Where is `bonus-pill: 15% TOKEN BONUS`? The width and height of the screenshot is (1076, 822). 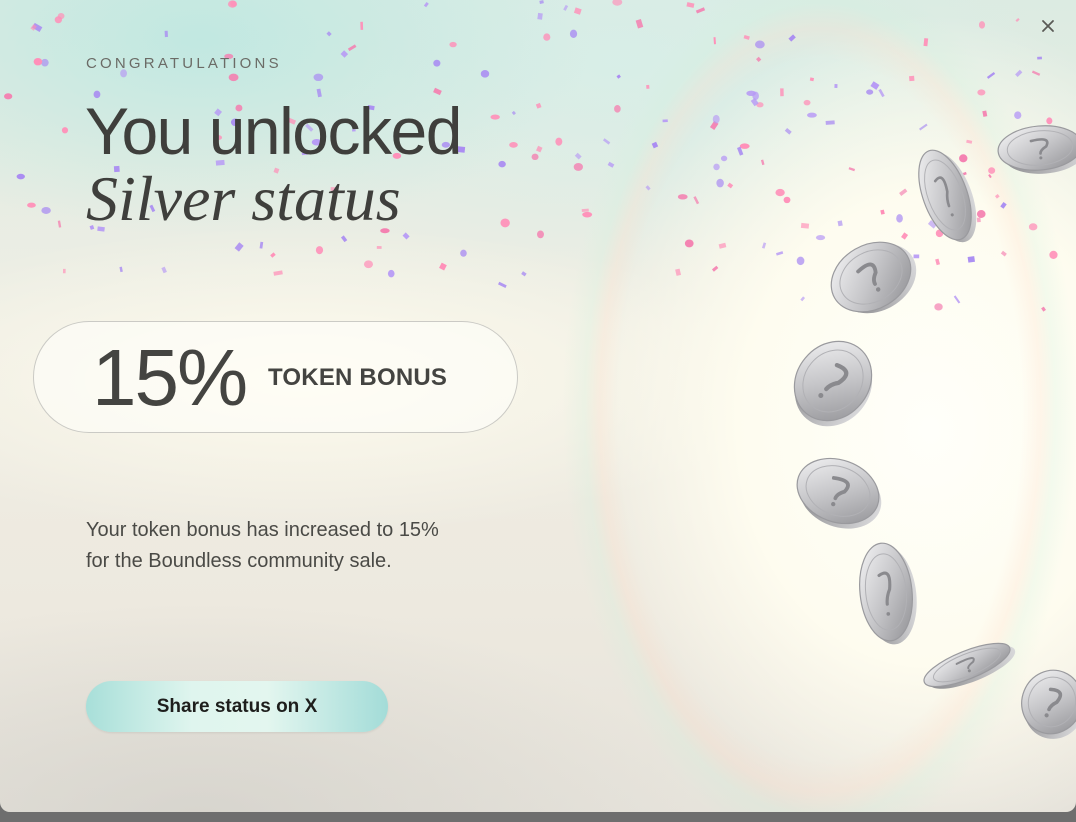
bonus-pill: 15% TOKEN BONUS is located at coordinates (275, 377).